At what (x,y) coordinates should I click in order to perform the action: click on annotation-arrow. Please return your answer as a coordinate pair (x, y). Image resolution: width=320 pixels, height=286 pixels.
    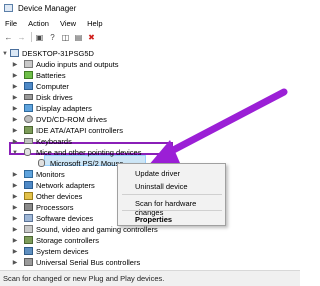
    Looking at the image, I should click on (218, 127).